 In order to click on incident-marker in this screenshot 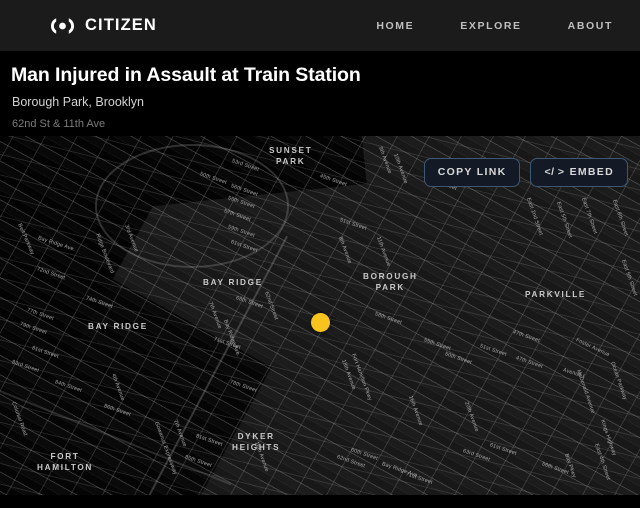, I will do `click(320, 322)`.